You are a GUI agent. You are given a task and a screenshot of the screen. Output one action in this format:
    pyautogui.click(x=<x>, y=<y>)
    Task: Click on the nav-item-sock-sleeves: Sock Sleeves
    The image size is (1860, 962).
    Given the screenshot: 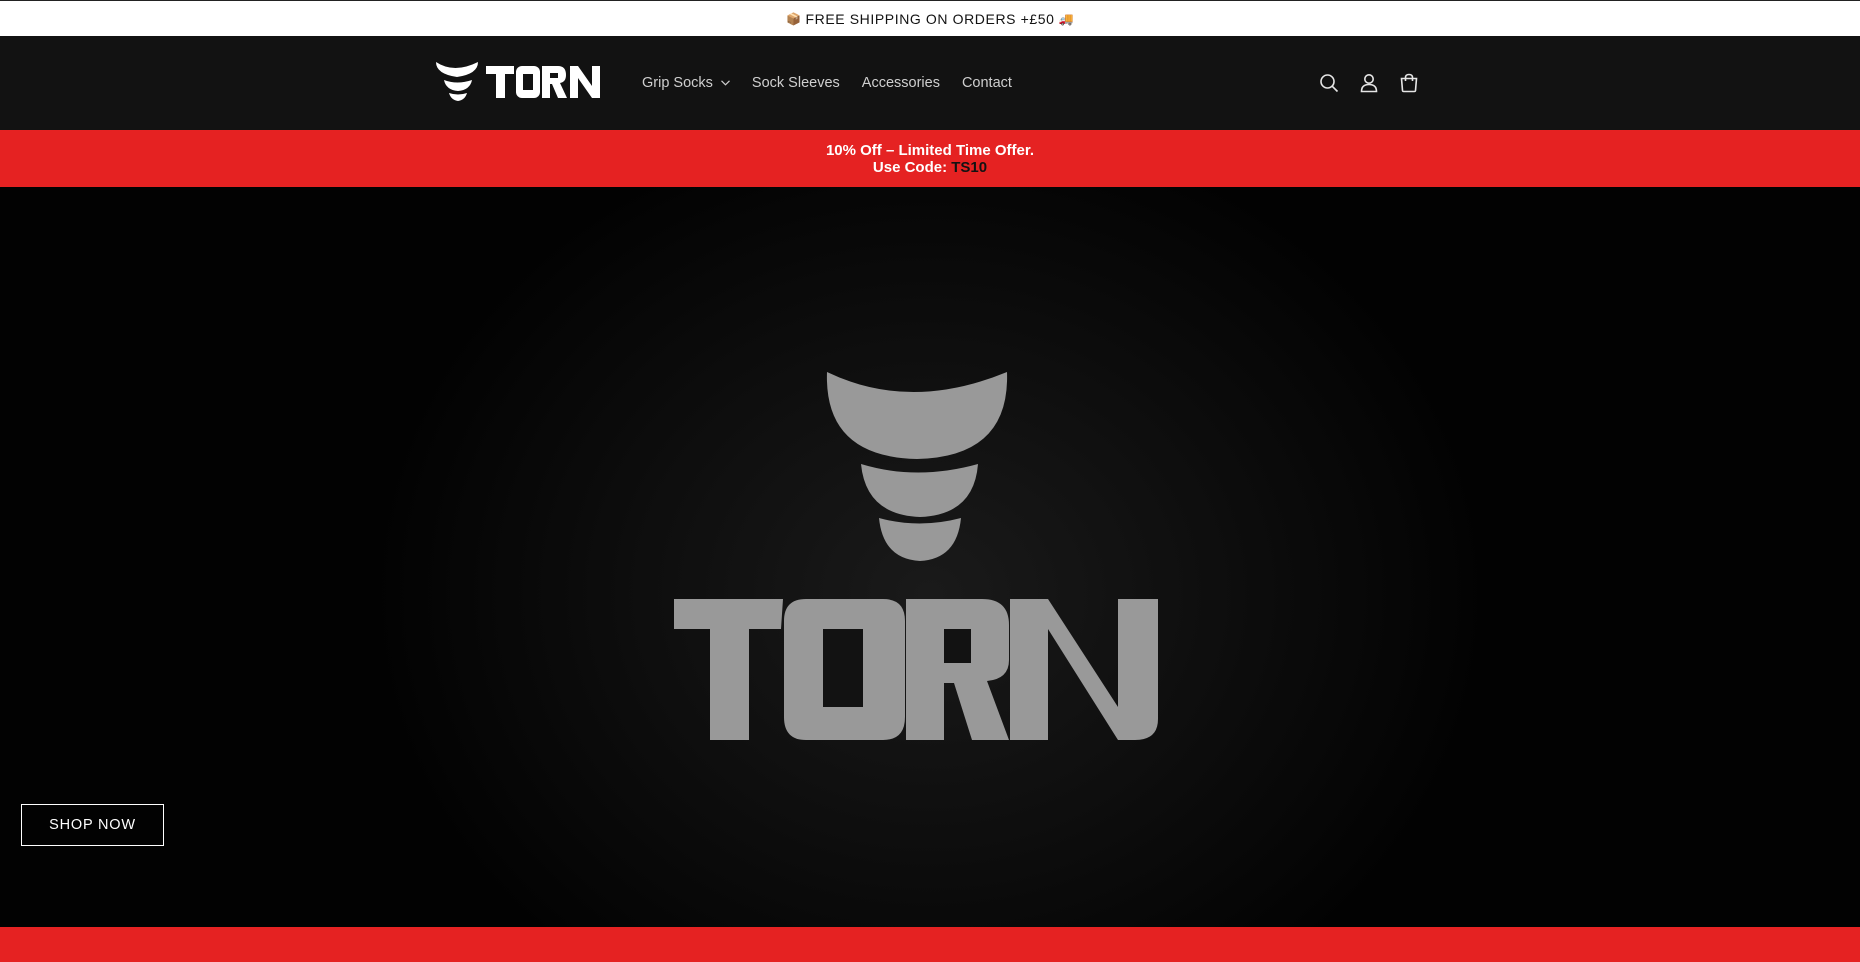 What is the action you would take?
    pyautogui.click(x=796, y=83)
    